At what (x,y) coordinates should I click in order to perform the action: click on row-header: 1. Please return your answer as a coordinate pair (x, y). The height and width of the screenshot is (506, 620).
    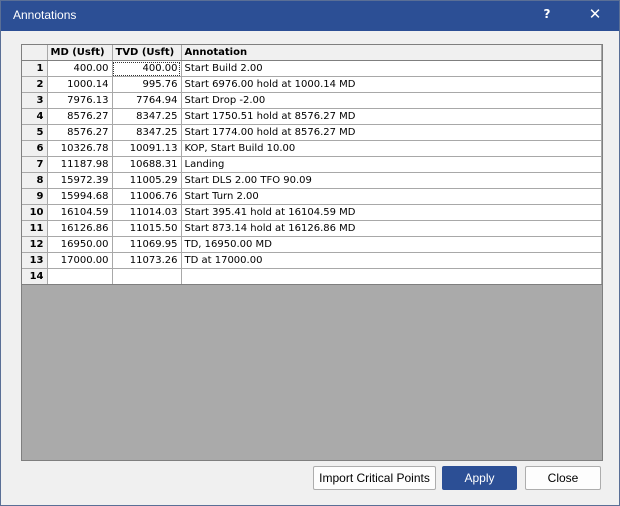
    Looking at the image, I should click on (35, 68).